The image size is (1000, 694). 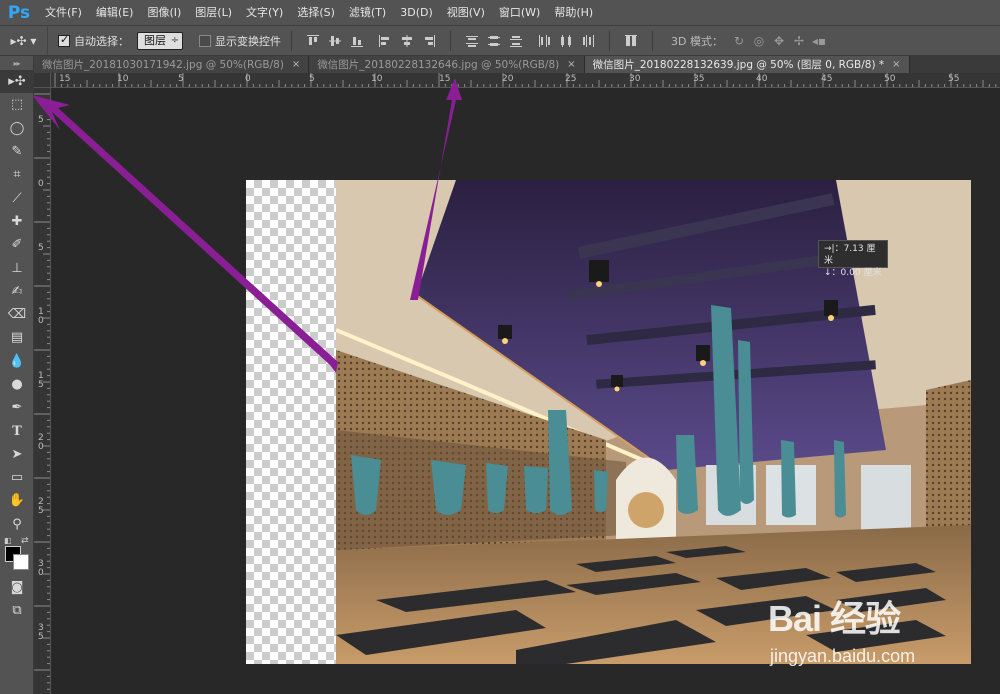 What do you see at coordinates (17, 221) in the screenshot?
I see `healing-brush-tool-icon: ✚` at bounding box center [17, 221].